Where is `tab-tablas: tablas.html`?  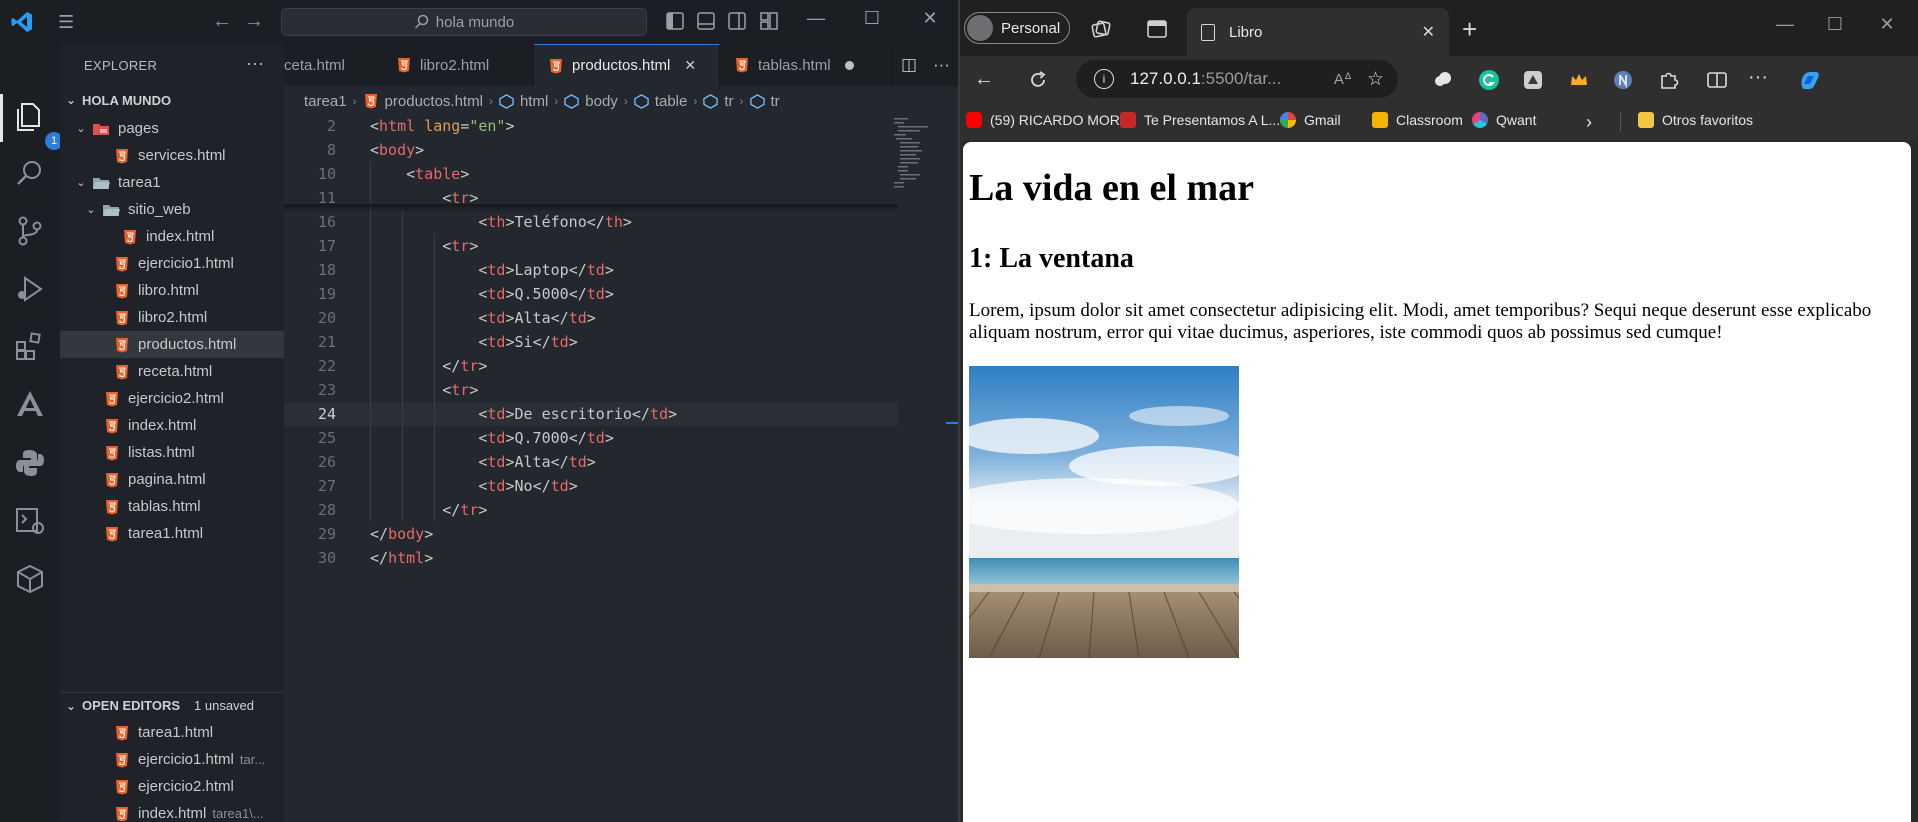 tab-tablas: tablas.html is located at coordinates (806, 65).